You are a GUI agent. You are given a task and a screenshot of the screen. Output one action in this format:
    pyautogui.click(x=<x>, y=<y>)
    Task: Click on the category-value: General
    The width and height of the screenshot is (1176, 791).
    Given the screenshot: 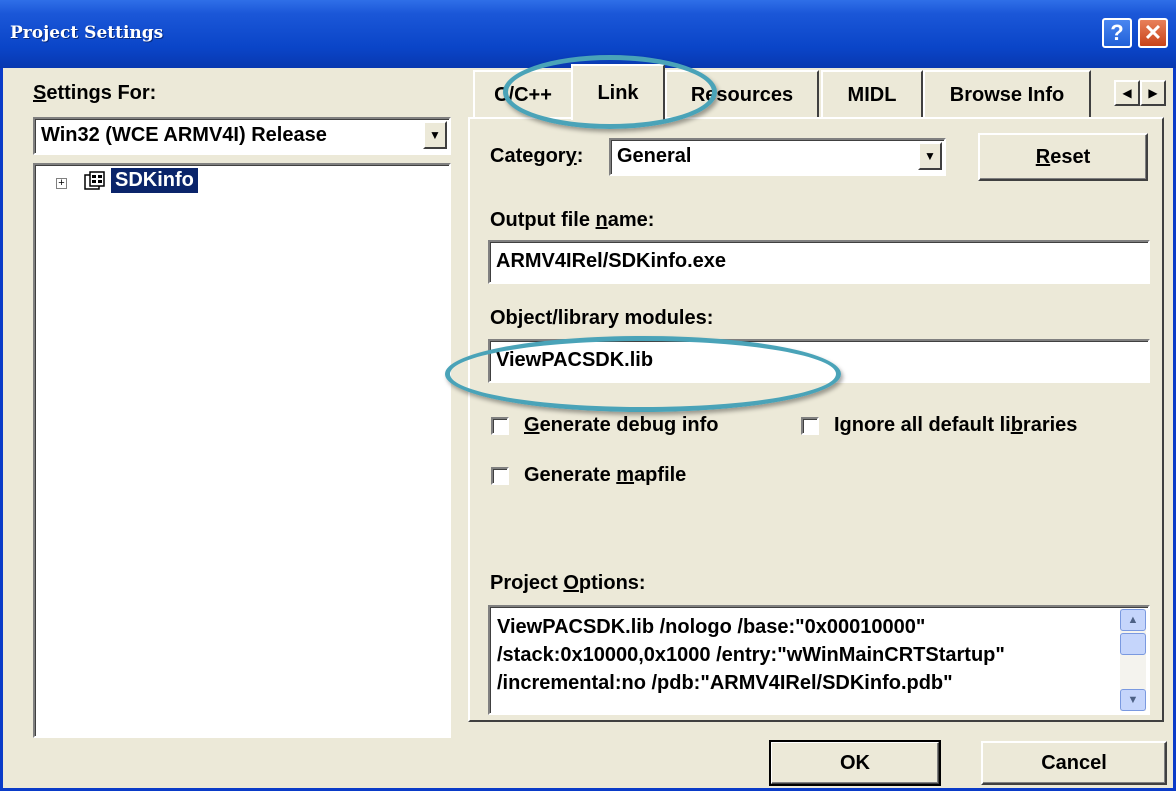 What is the action you would take?
    pyautogui.click(x=654, y=156)
    